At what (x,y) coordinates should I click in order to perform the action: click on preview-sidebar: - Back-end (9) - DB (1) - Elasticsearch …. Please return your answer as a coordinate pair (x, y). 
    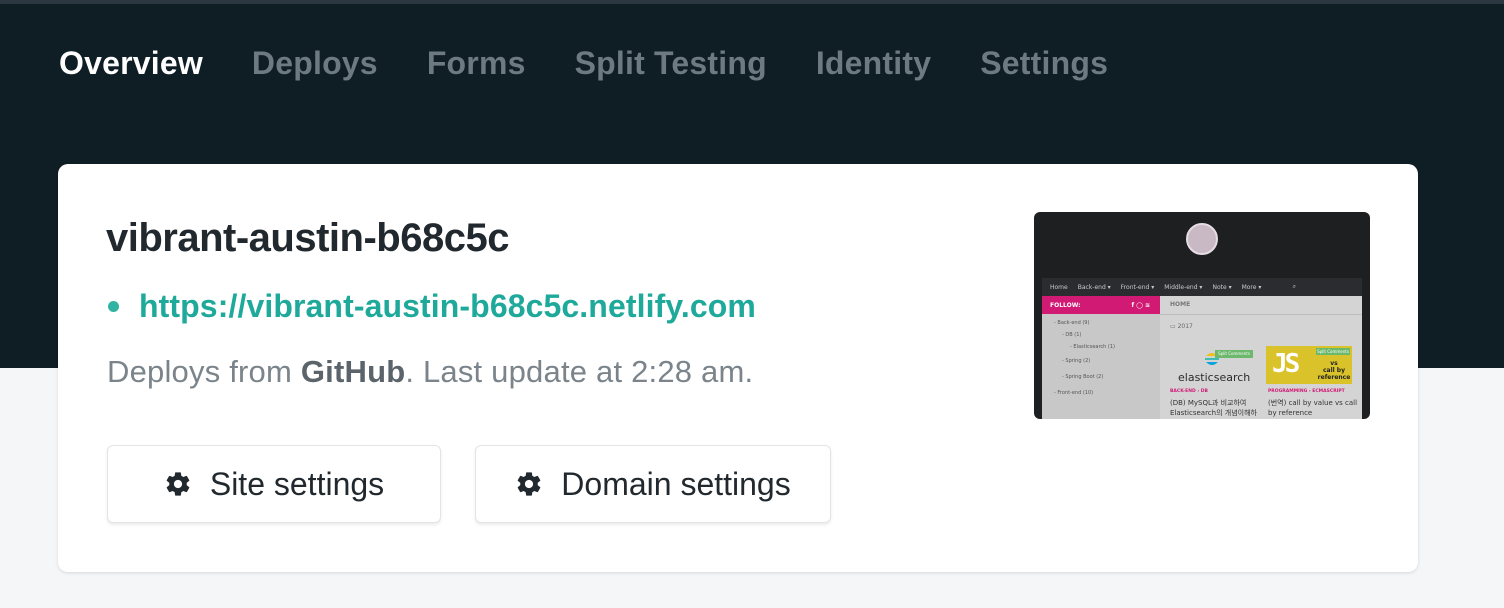
    Looking at the image, I should click on (1101, 366).